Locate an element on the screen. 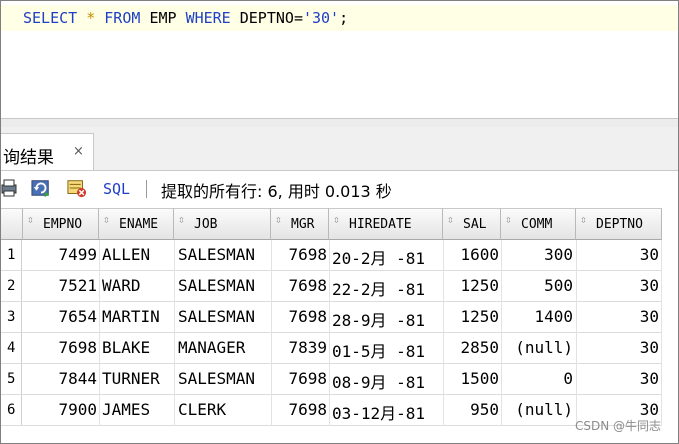 The height and width of the screenshot is (444, 679). tab-query-result: 询结果 × is located at coordinates (47, 151).